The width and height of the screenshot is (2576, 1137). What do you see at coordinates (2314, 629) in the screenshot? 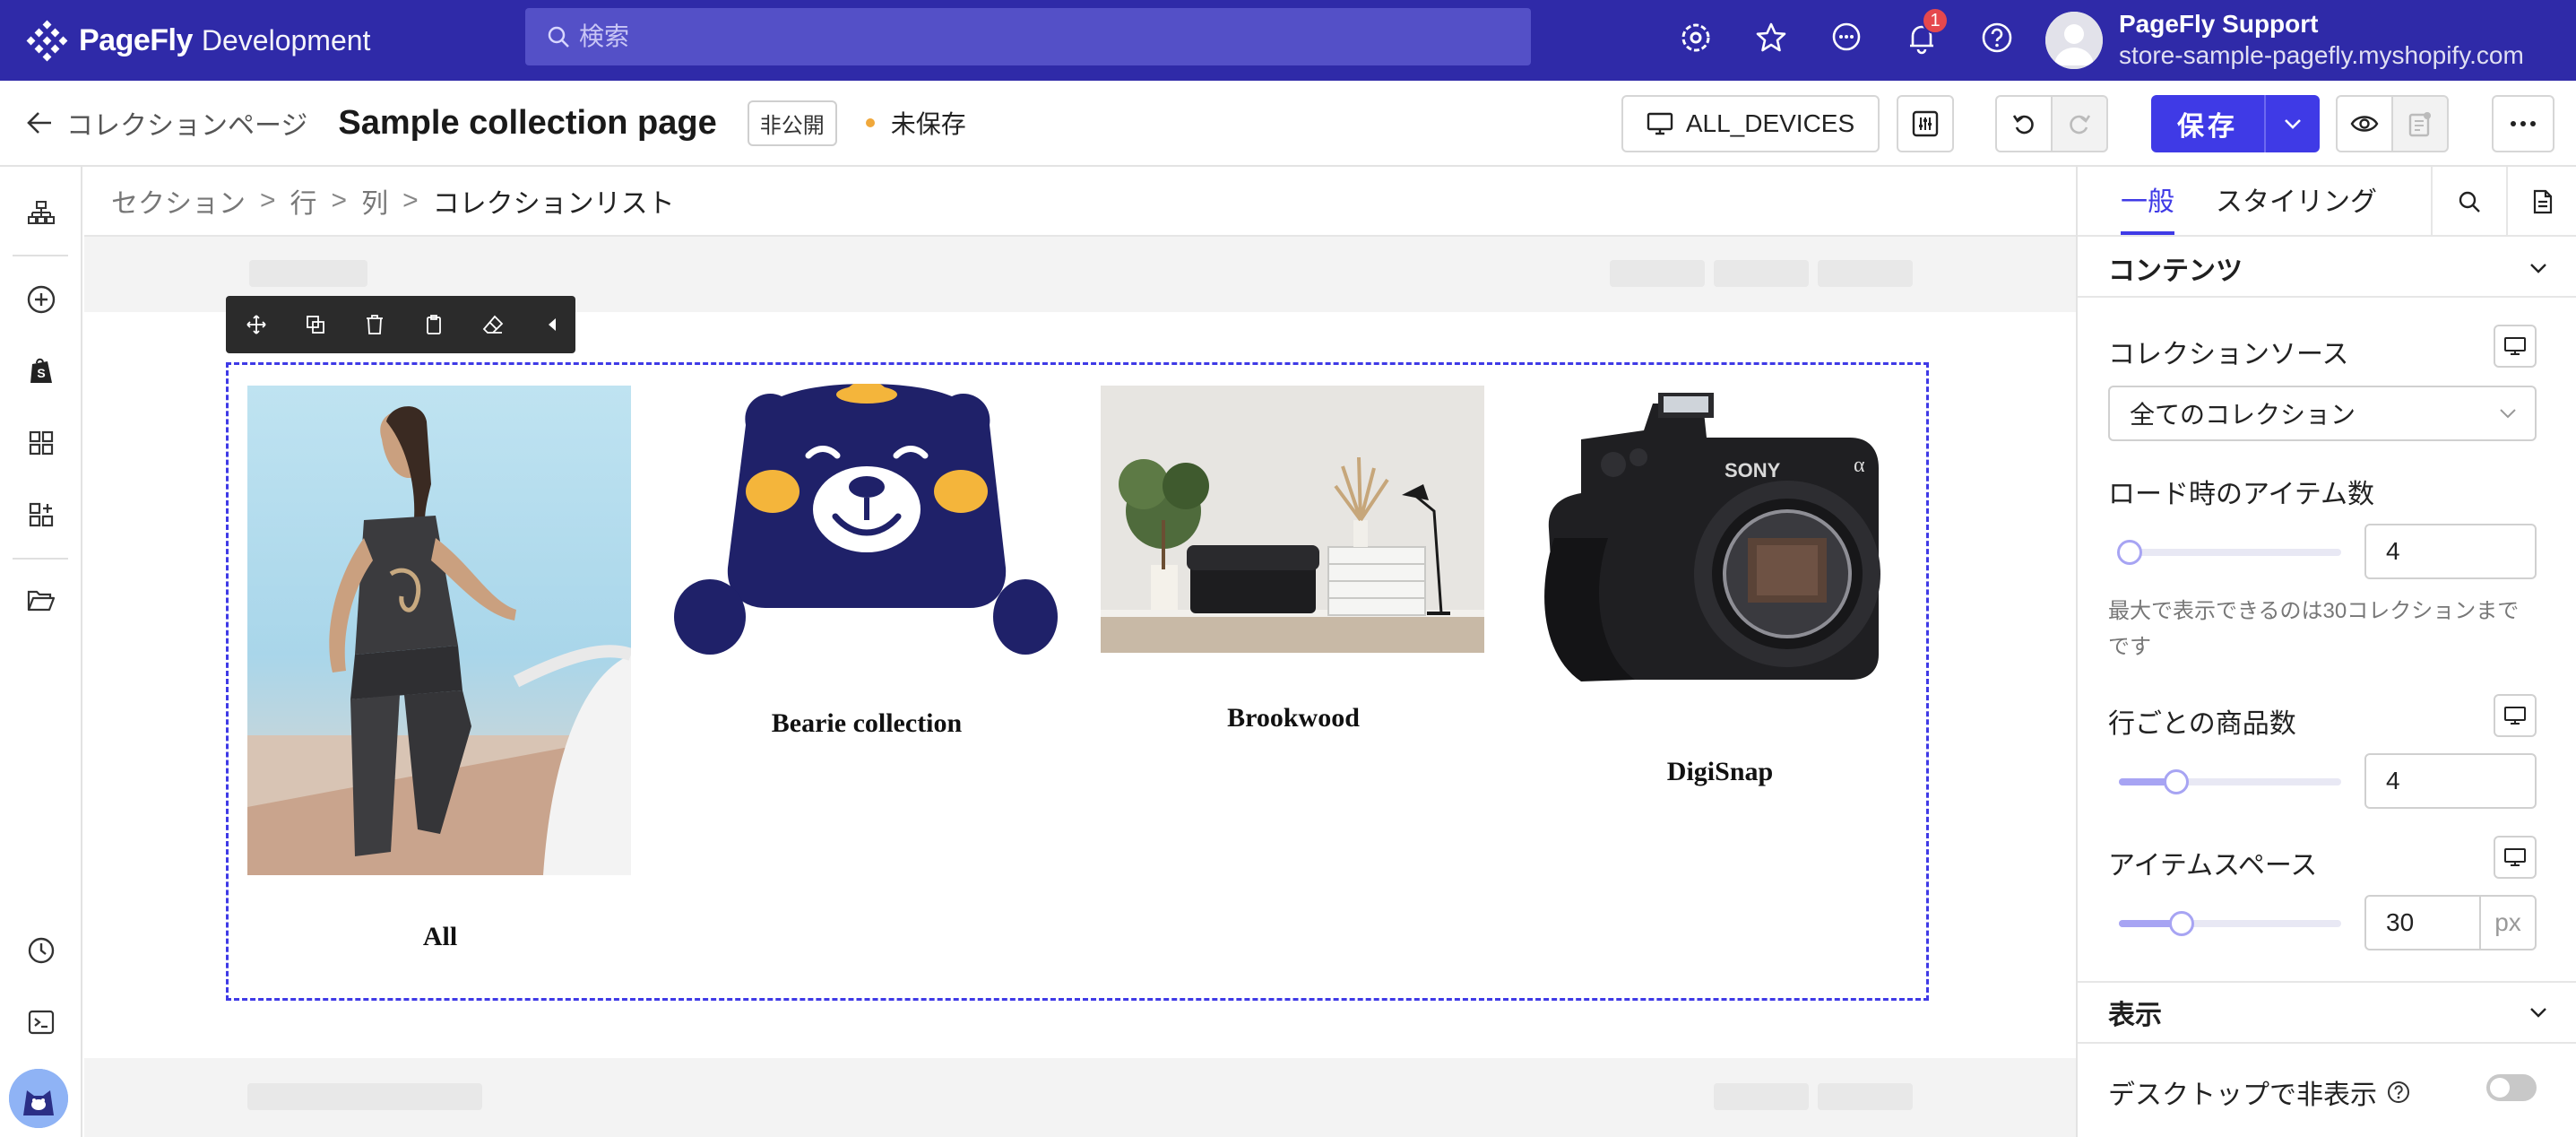
I see `items-on-load-help: 最大で表示できるのは30コレクションまでです` at bounding box center [2314, 629].